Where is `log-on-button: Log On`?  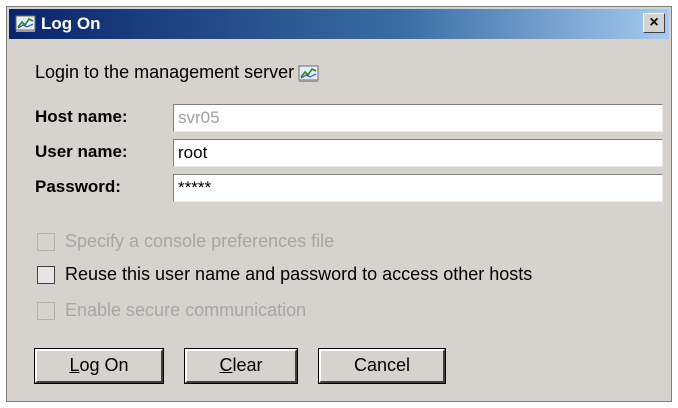 log-on-button: Log On is located at coordinates (99, 366).